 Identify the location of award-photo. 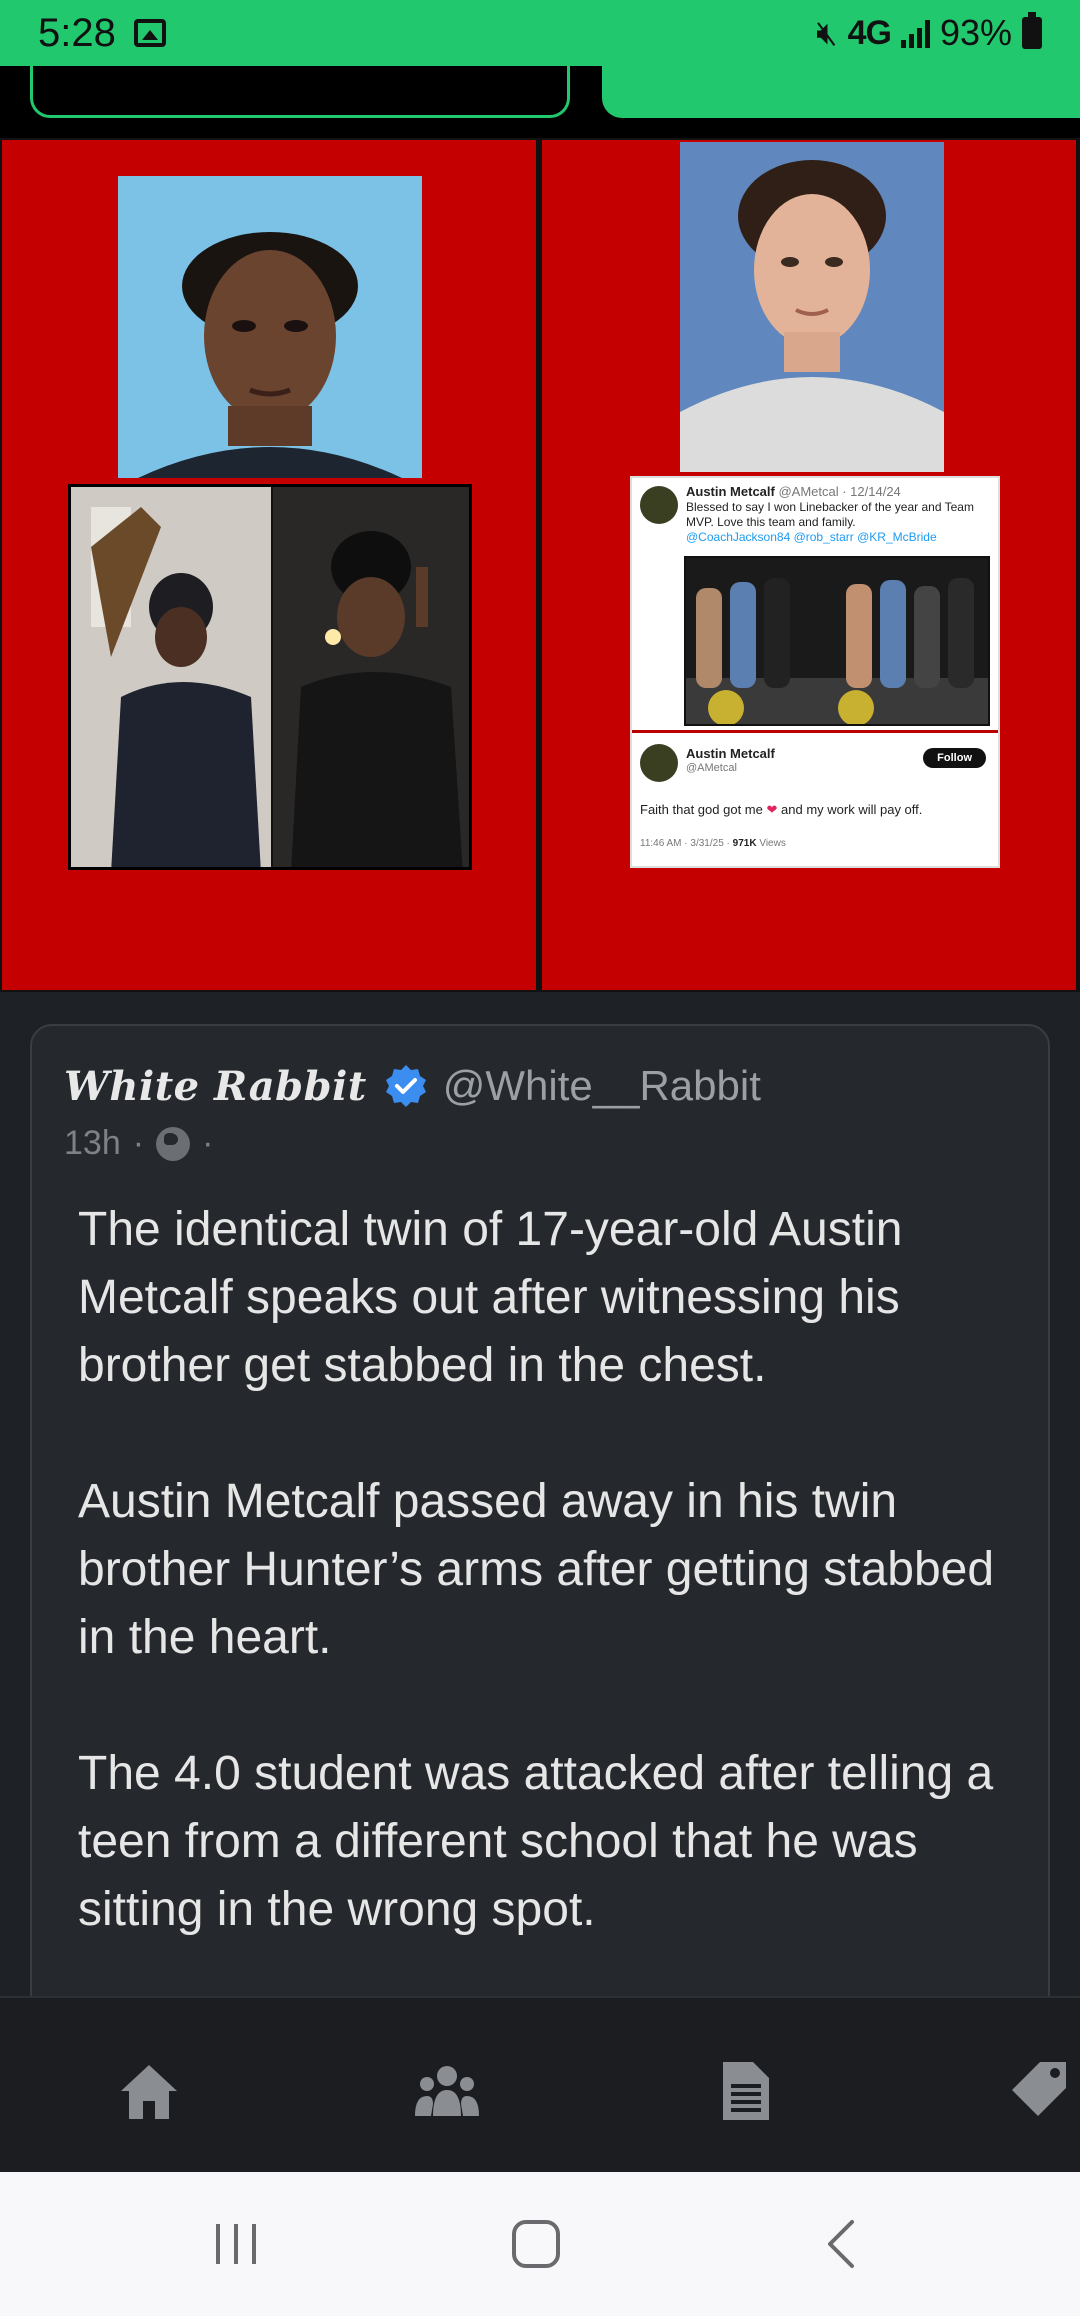
(837, 641).